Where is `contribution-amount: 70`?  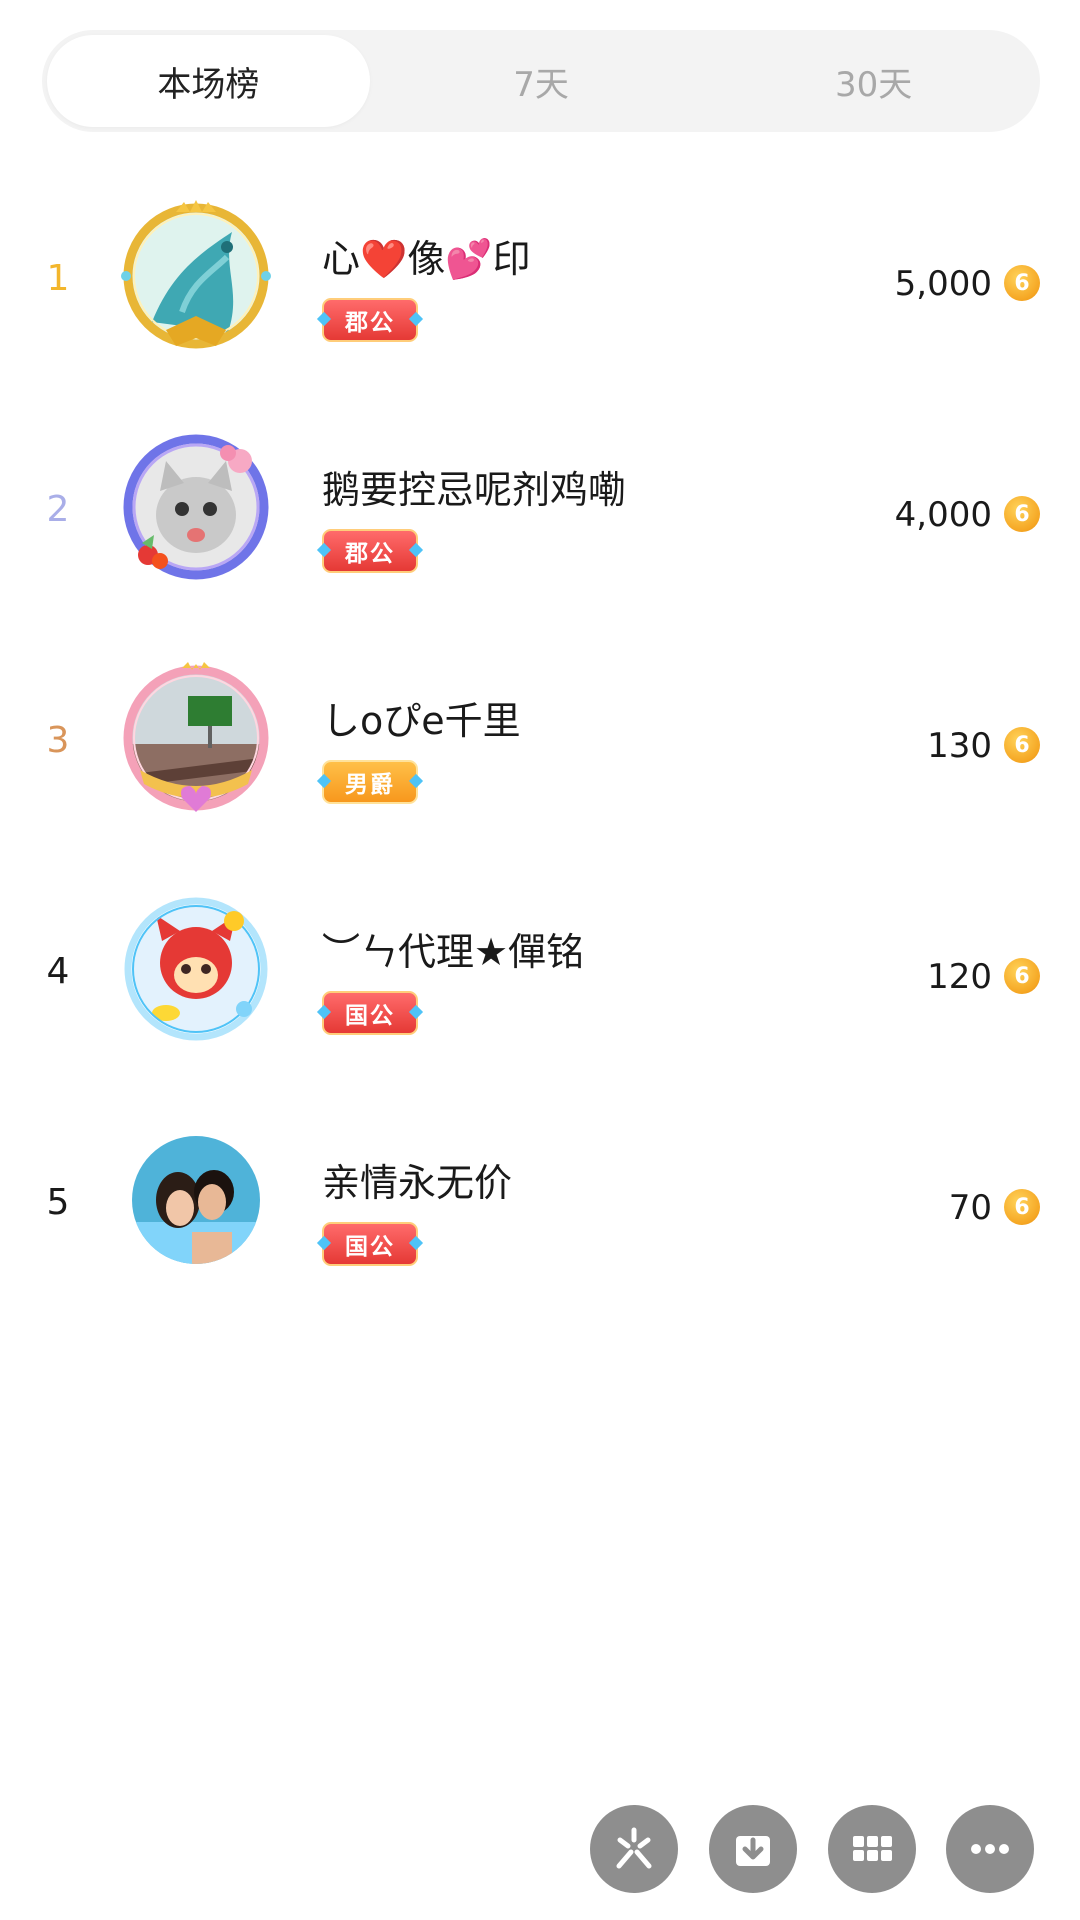
contribution-amount: 70 is located at coordinates (970, 1208).